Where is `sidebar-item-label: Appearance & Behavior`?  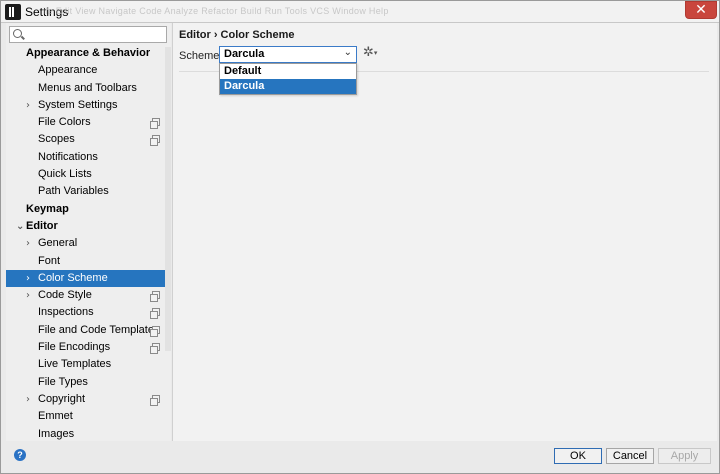
sidebar-item-label: Appearance & Behavior is located at coordinates (88, 53).